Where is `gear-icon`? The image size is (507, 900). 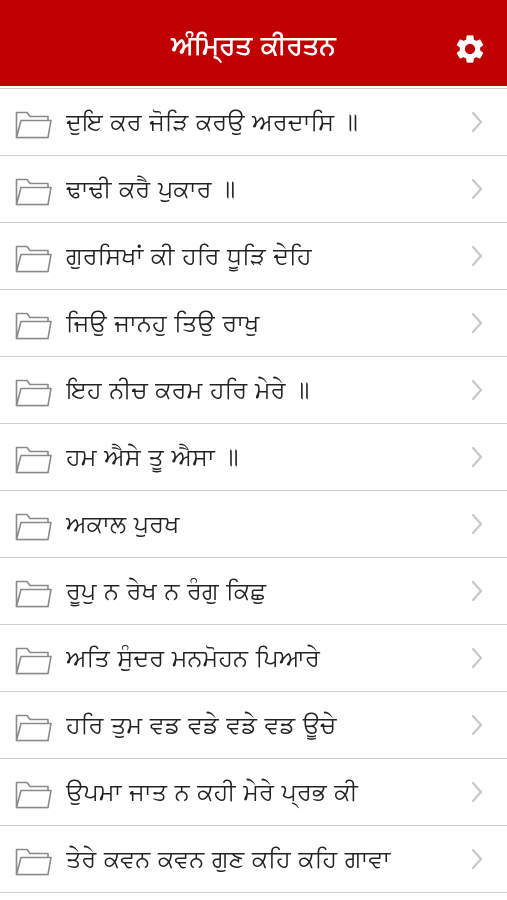
gear-icon is located at coordinates (470, 49).